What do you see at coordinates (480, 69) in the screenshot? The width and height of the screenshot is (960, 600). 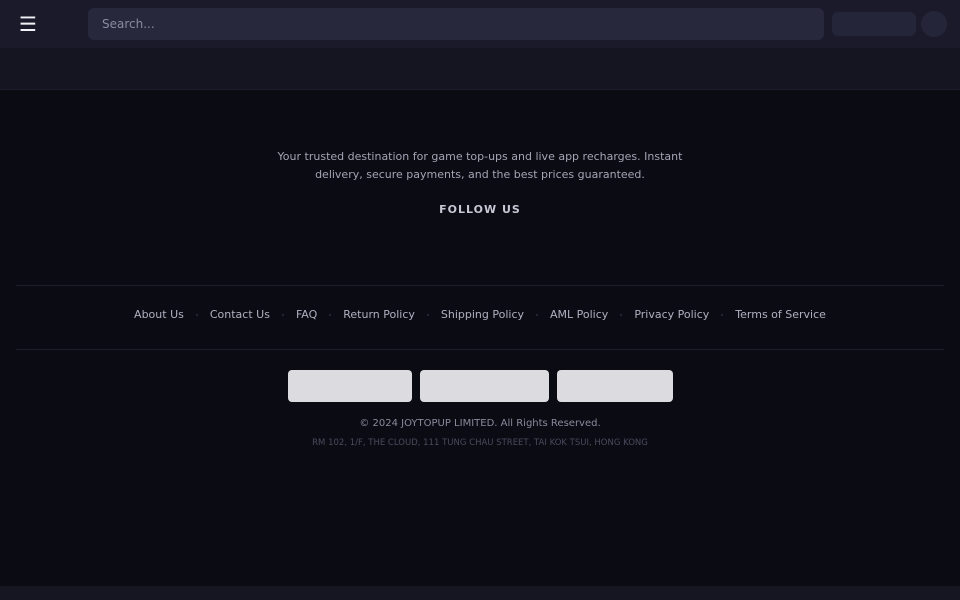 I see `category-nav-bar` at bounding box center [480, 69].